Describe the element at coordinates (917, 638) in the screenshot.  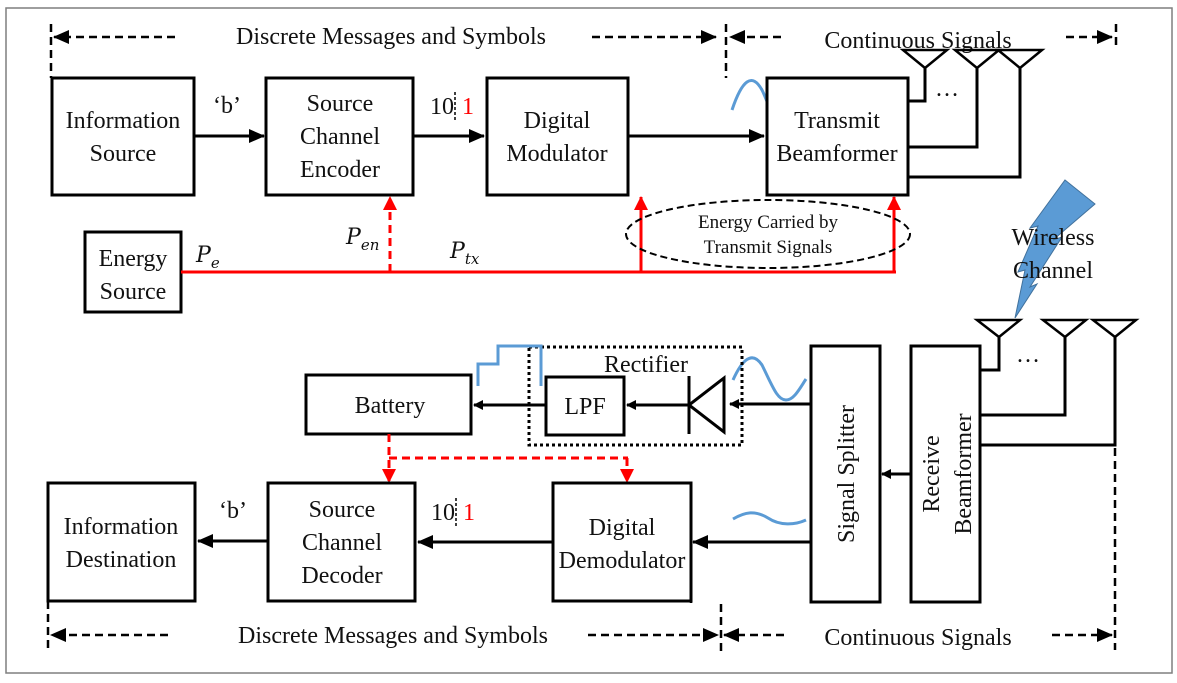
I see `bottom-continuous-label: Continuous Signals` at that location.